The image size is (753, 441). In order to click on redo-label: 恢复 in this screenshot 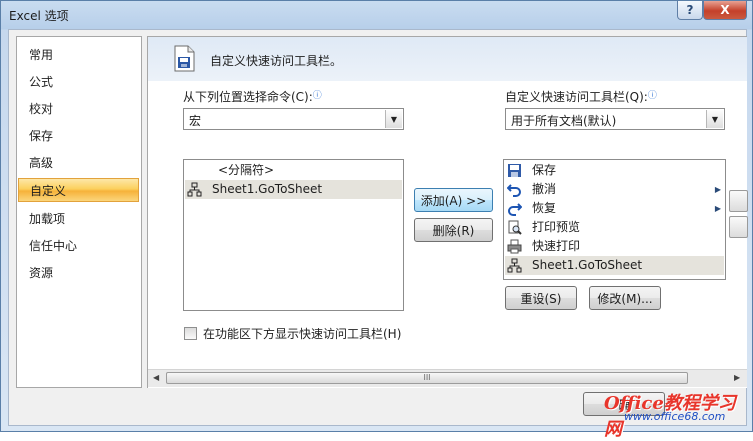, I will do `click(544, 208)`.